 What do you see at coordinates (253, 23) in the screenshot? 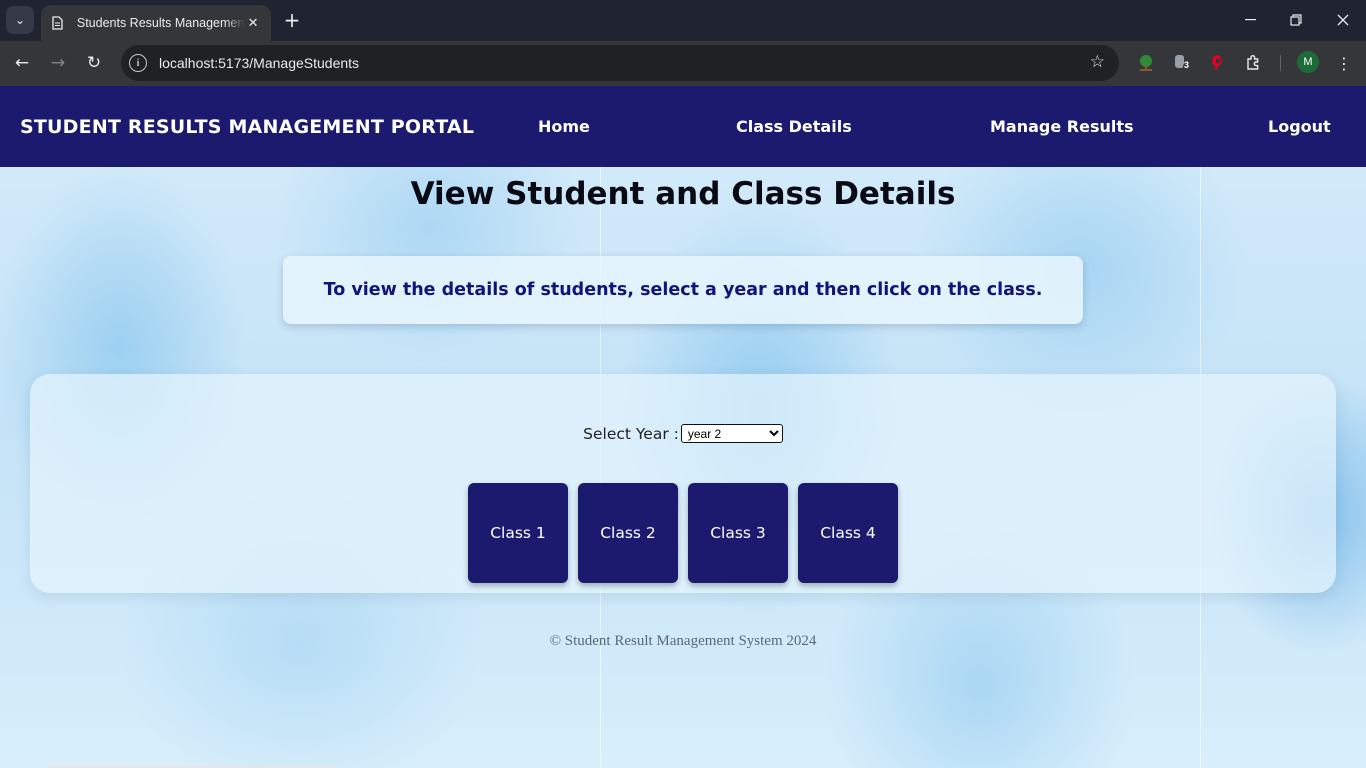
I see `tab-close-icon: ✕` at bounding box center [253, 23].